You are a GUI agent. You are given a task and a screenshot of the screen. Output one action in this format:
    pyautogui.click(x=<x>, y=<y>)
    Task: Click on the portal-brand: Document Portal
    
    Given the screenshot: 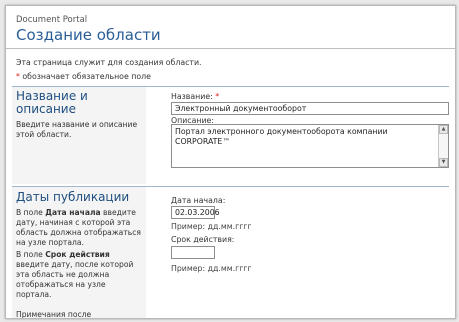 What is the action you would take?
    pyautogui.click(x=52, y=20)
    